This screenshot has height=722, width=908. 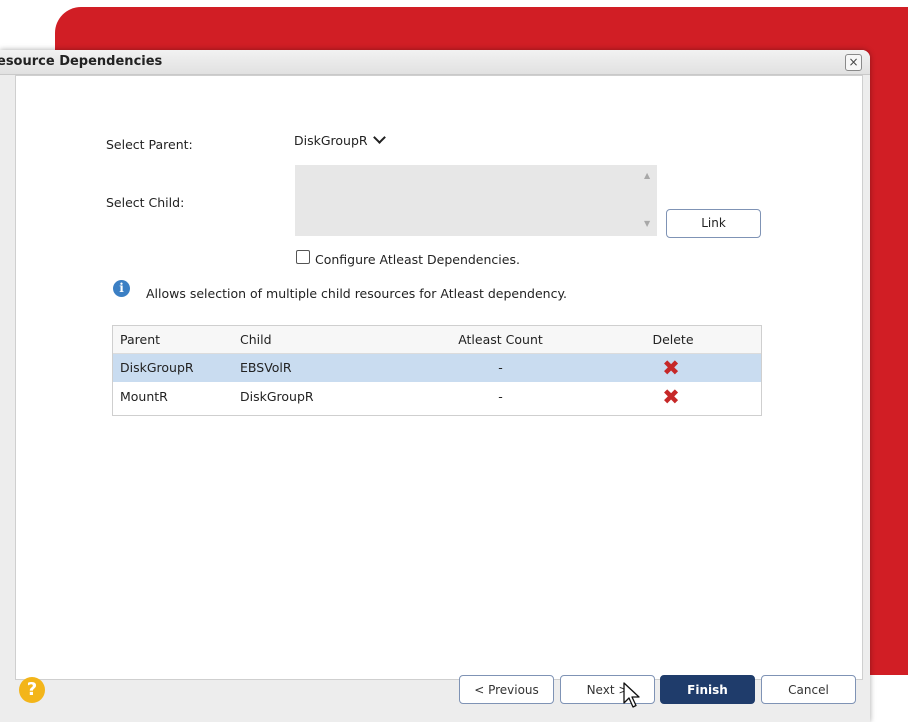 I want to click on close-button: ×, so click(x=853, y=62).